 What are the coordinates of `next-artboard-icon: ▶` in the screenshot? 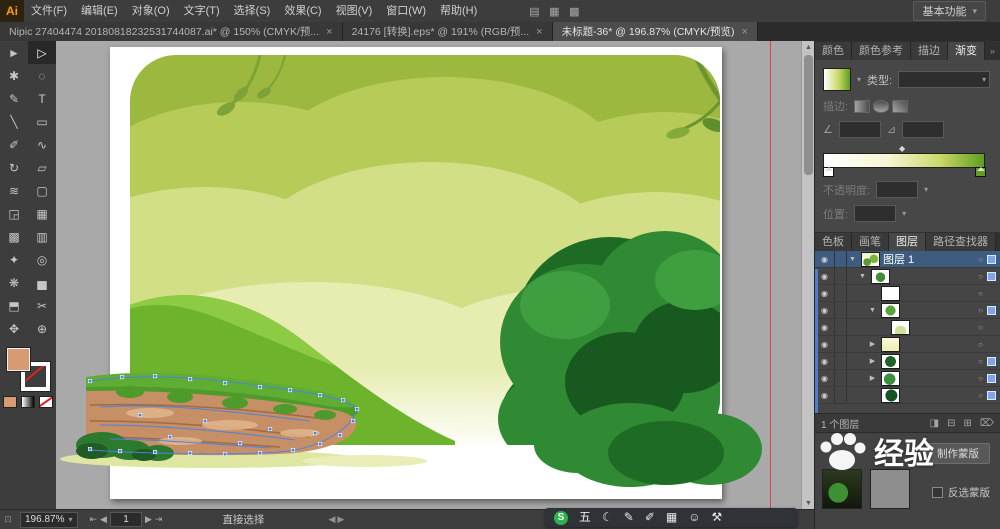 It's located at (148, 519).